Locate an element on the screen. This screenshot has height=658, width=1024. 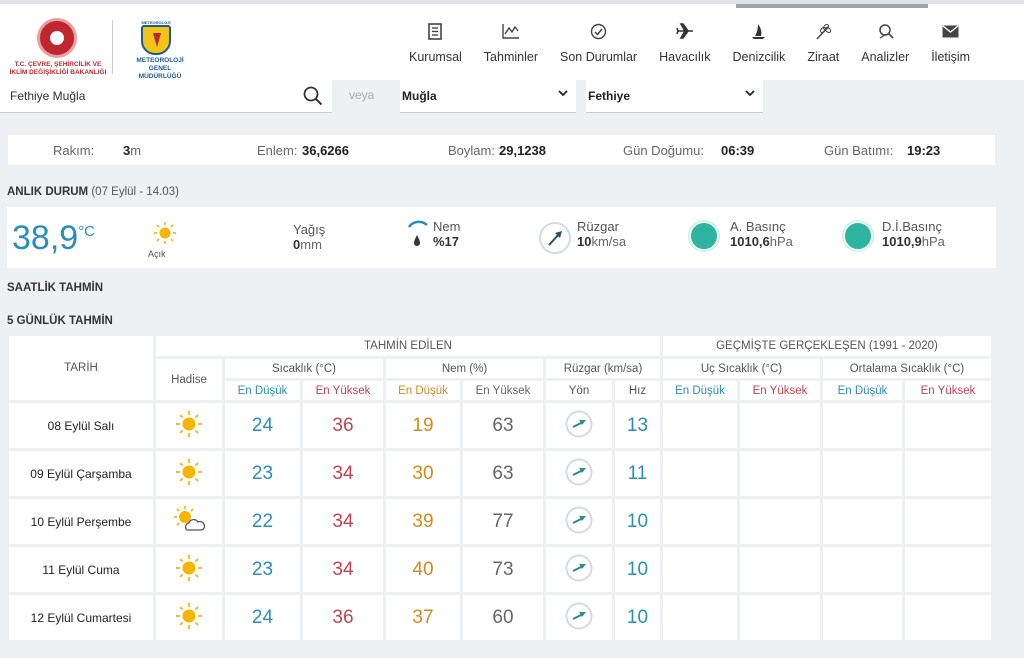
envelope-icon is located at coordinates (951, 31).